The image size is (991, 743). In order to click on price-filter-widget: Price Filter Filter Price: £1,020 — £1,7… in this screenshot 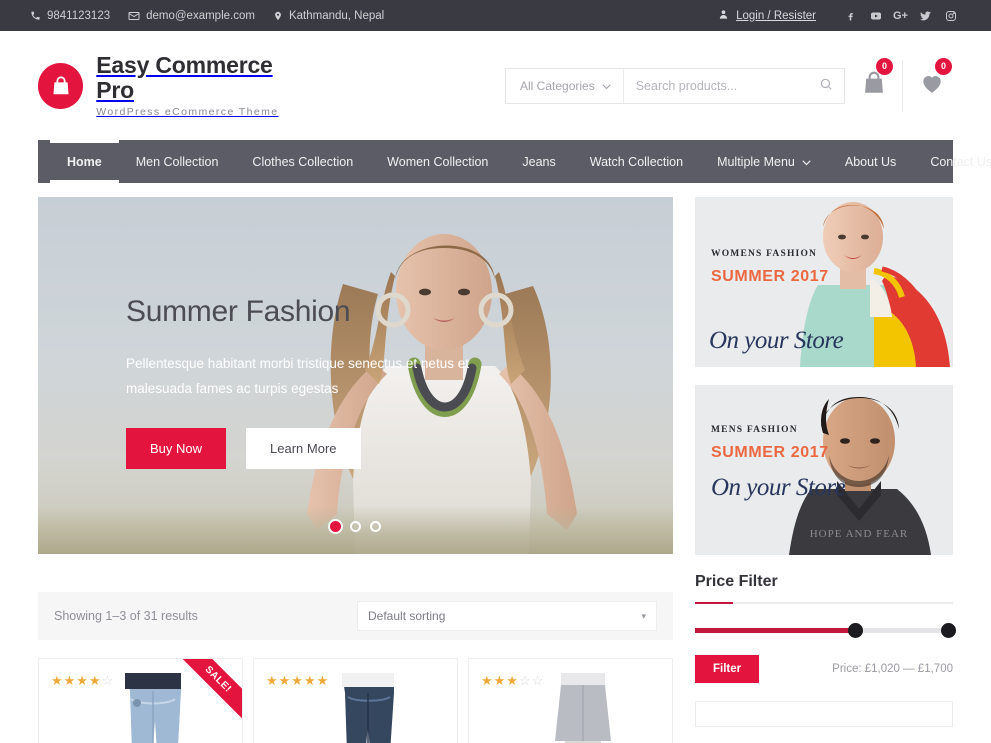, I will do `click(825, 650)`.